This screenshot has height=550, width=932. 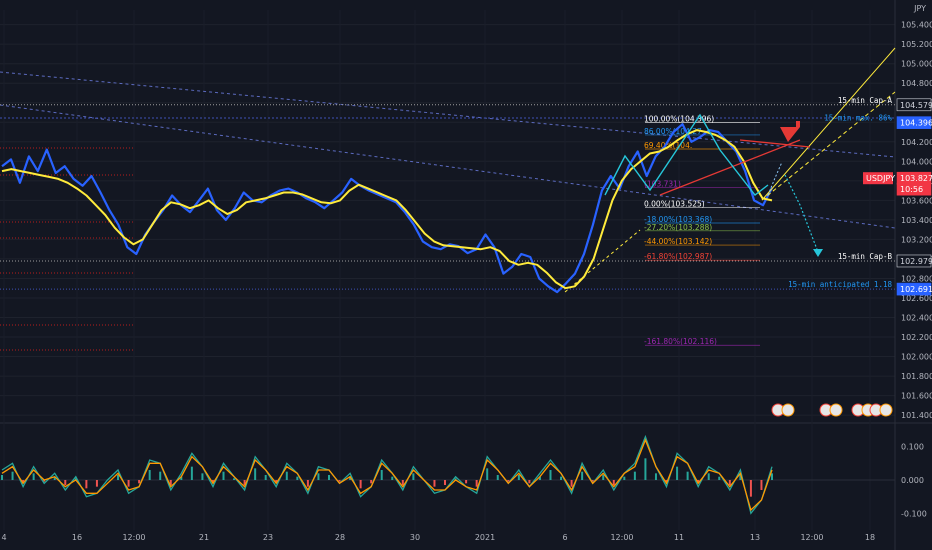 What do you see at coordinates (916, 105) in the screenshot?
I see `price-tag-label: 104.579` at bounding box center [916, 105].